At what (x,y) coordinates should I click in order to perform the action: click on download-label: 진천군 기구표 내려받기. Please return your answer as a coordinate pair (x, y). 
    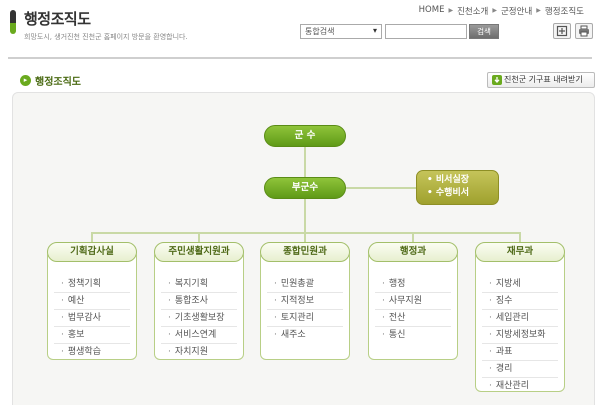
    Looking at the image, I should click on (543, 79).